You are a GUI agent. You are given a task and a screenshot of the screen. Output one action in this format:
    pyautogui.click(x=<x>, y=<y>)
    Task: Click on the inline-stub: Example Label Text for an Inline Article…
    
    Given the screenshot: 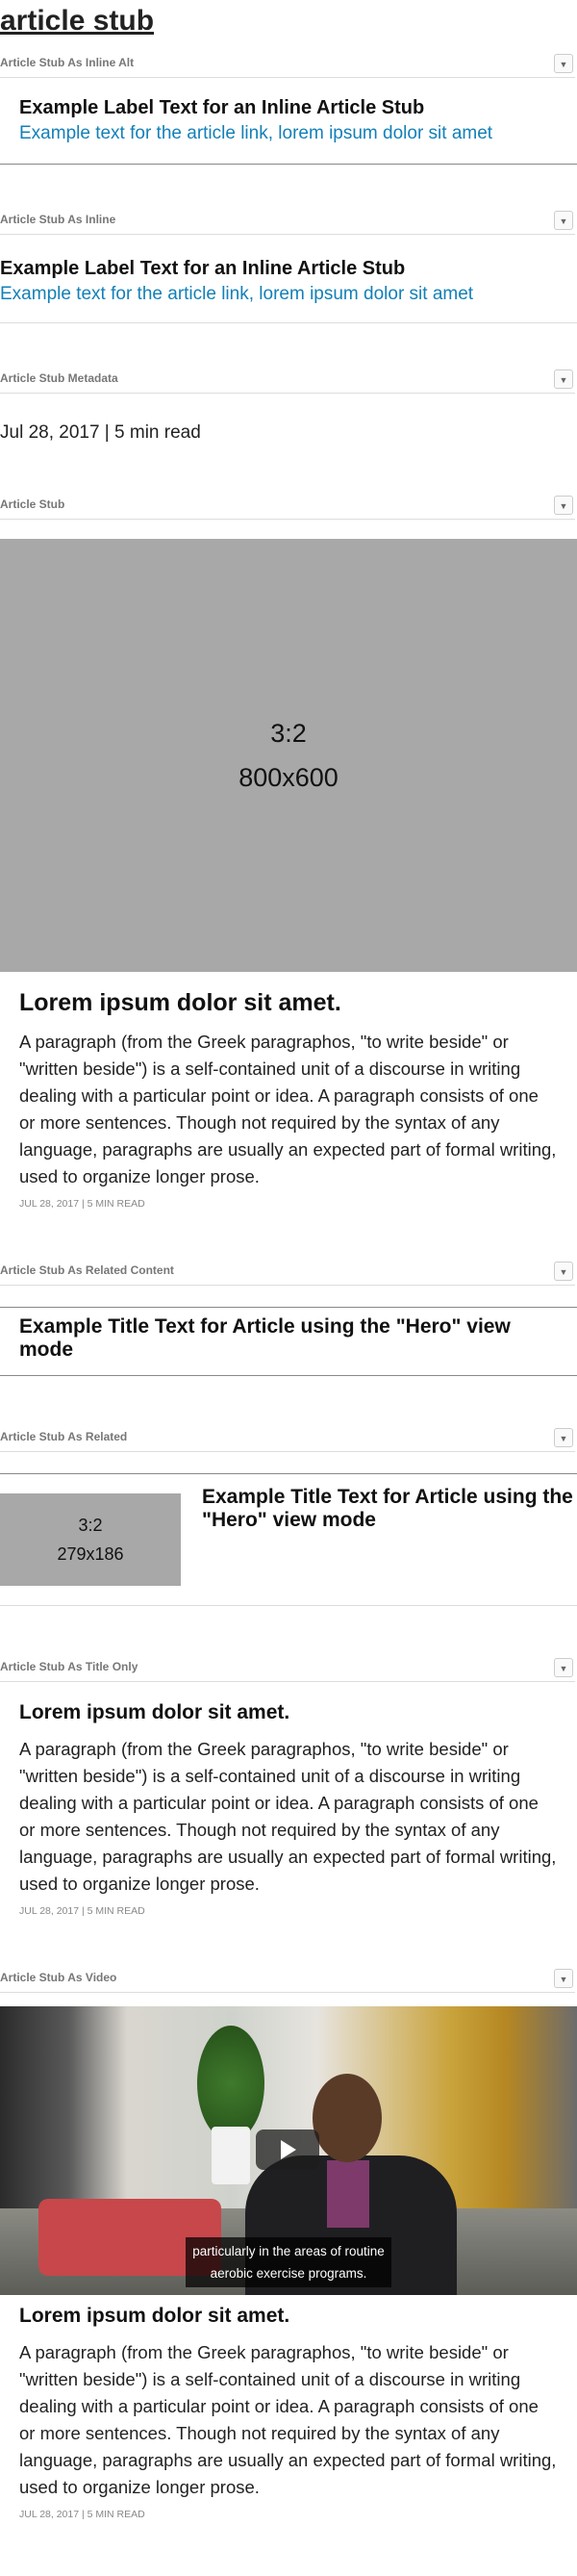 What is the action you would take?
    pyautogui.click(x=289, y=279)
    